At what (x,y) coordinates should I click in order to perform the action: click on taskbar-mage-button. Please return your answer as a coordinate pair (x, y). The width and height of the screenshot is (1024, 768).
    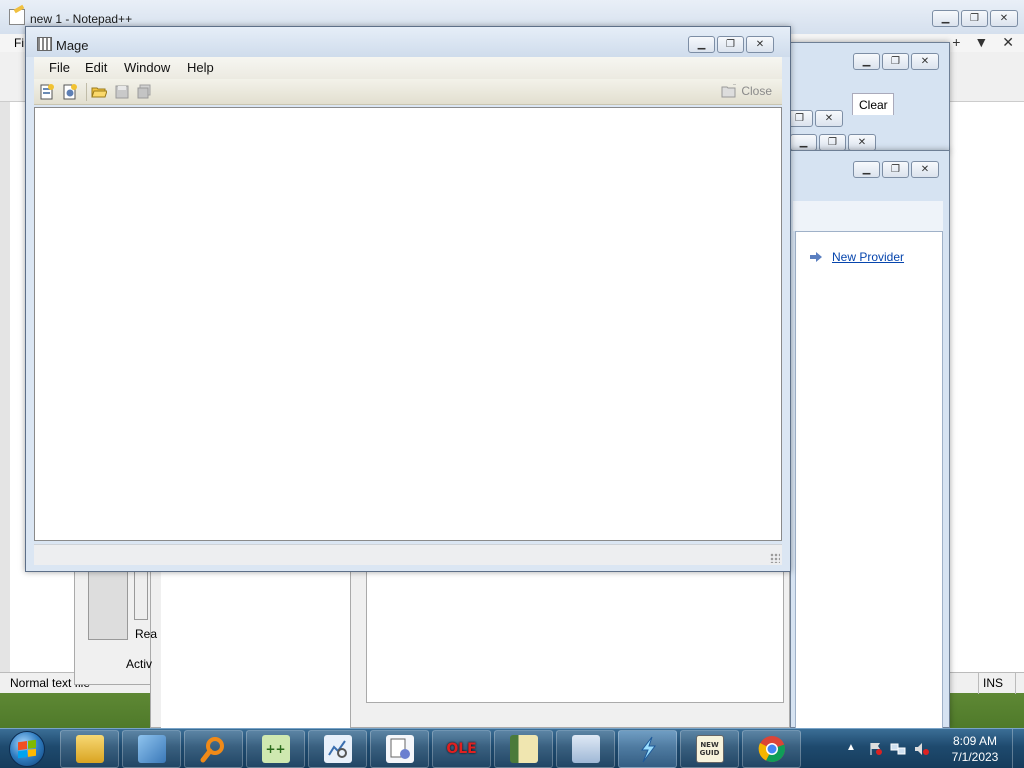
    Looking at the image, I should click on (647, 749).